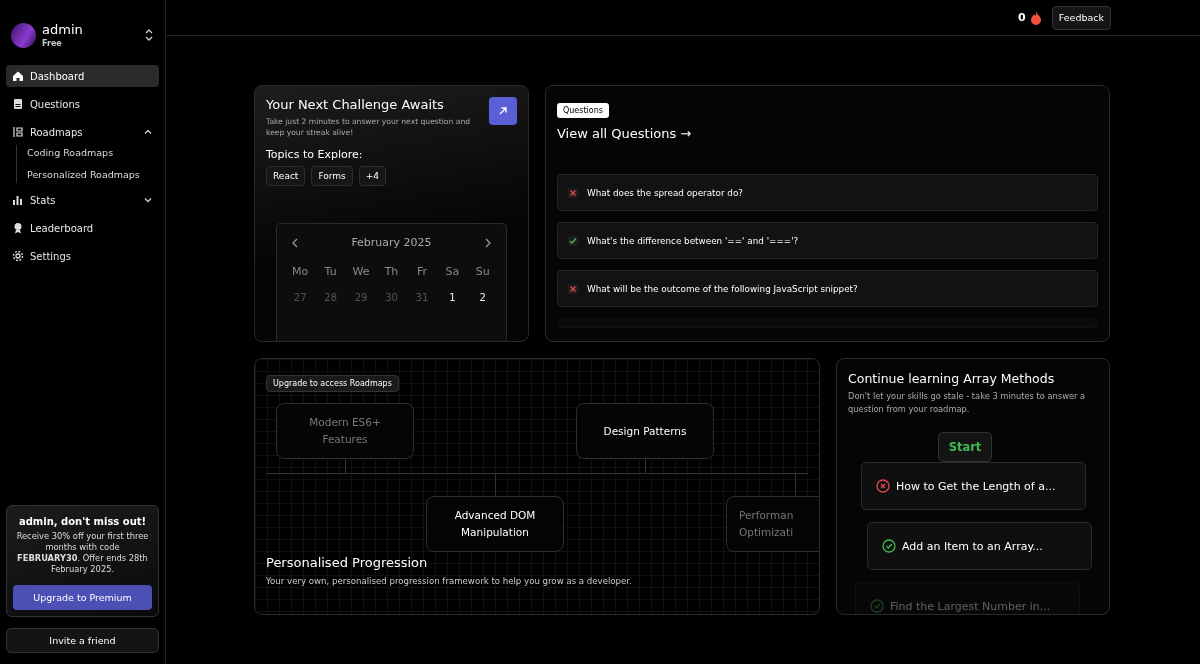 The image size is (1200, 664). Describe the element at coordinates (63, 29) in the screenshot. I see `user-name: admin` at that location.